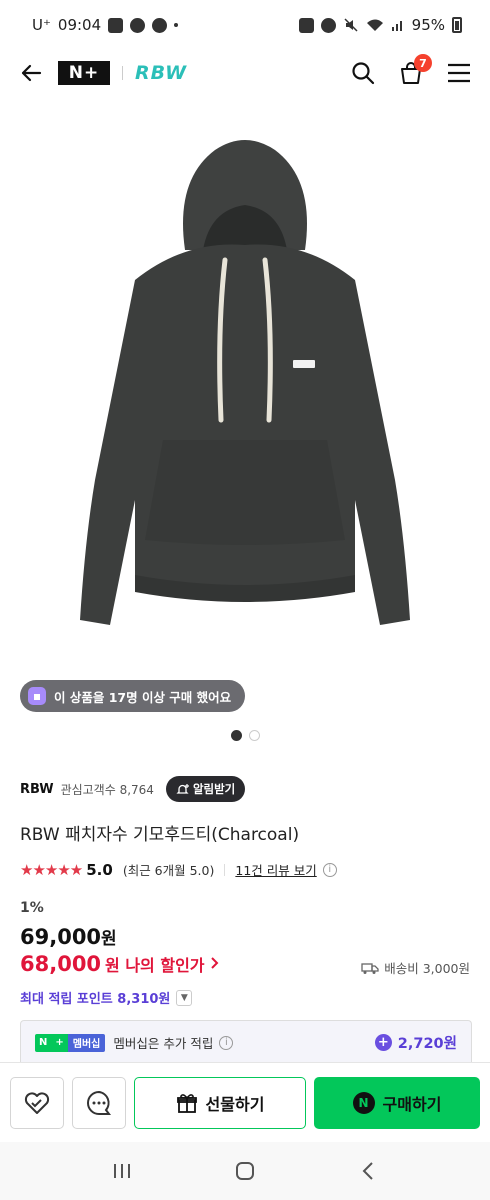  I want to click on battery-icon, so click(457, 25).